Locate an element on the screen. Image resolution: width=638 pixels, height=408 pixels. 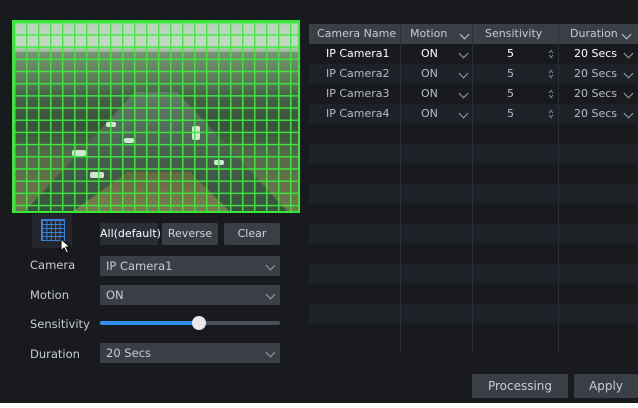
column-header-sensitivity: Sensitivity is located at coordinates (513, 34).